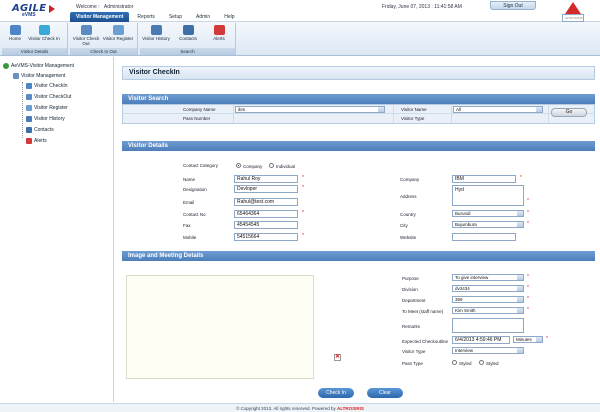  Describe the element at coordinates (266, 202) in the screenshot. I see `email-field: Rahul@test.com` at that location.